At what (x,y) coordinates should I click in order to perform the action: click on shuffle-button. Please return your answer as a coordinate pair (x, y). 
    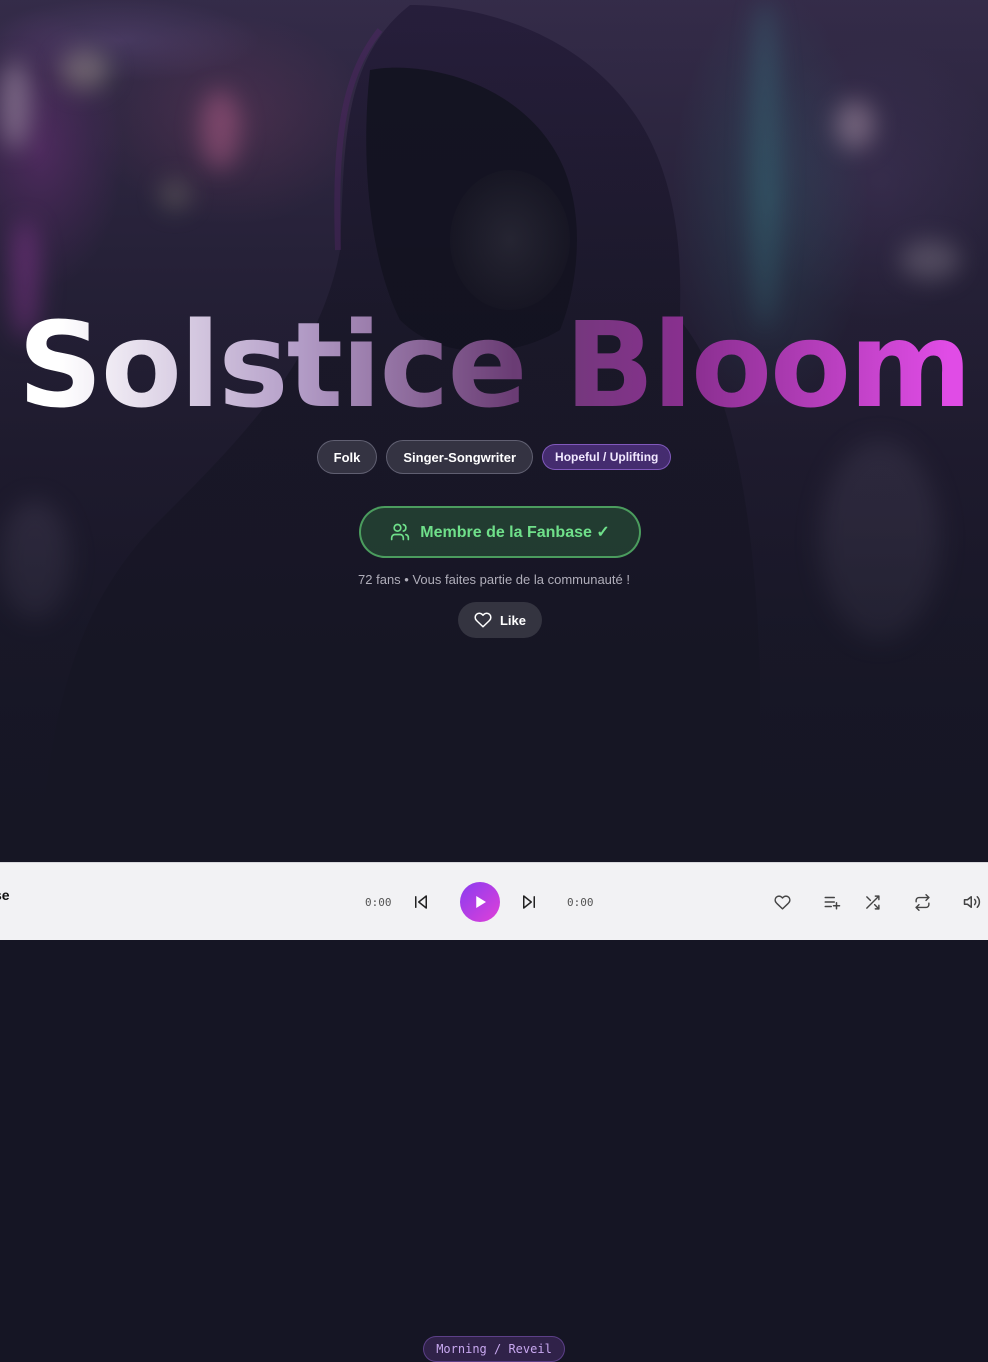
    Looking at the image, I should click on (872, 902).